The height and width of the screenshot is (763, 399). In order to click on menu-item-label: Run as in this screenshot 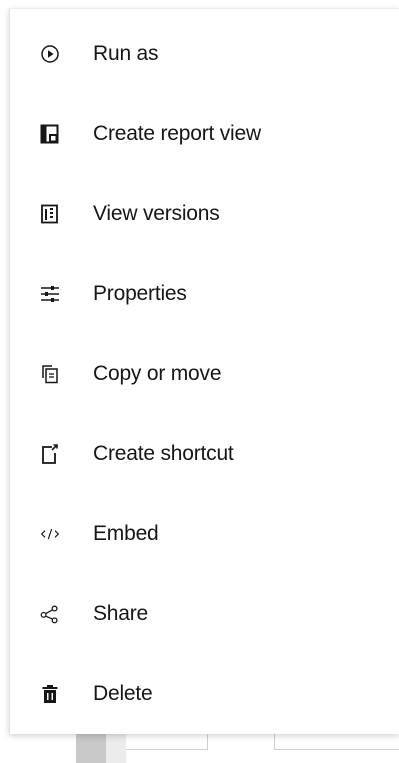, I will do `click(126, 53)`.